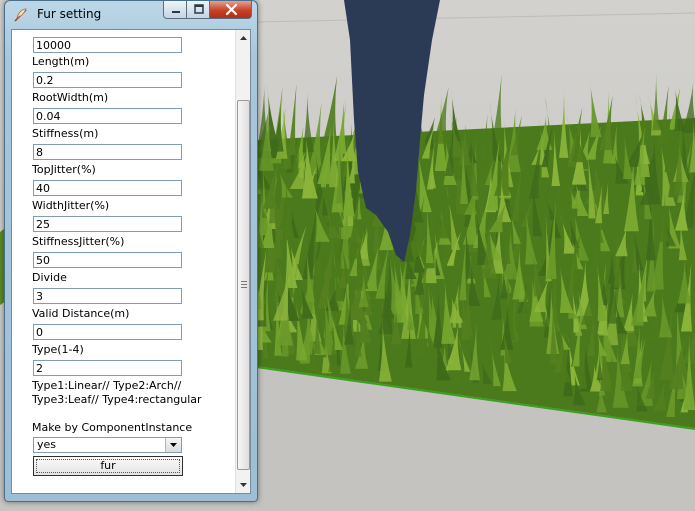 The width and height of the screenshot is (695, 511). I want to click on length-label: Length(m), so click(61, 61).